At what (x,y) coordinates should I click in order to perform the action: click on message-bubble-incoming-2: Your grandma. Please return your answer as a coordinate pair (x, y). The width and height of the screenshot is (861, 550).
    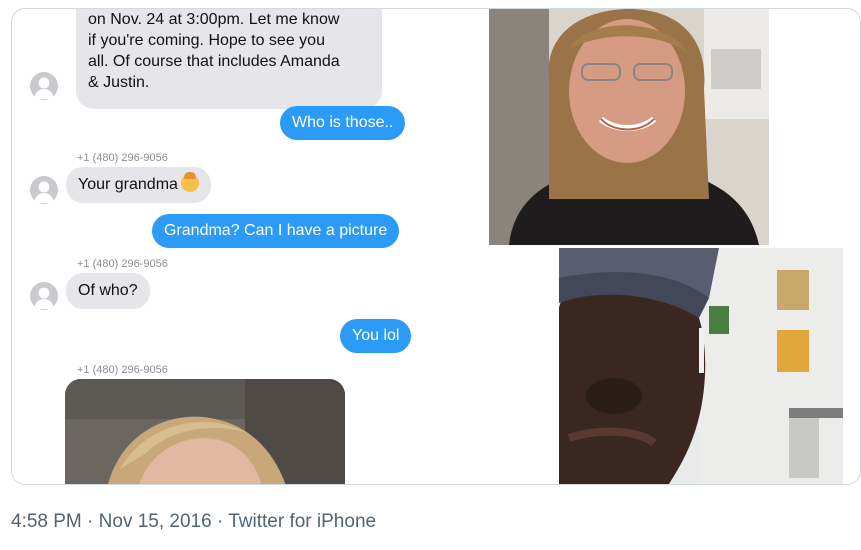
    Looking at the image, I should click on (138, 185).